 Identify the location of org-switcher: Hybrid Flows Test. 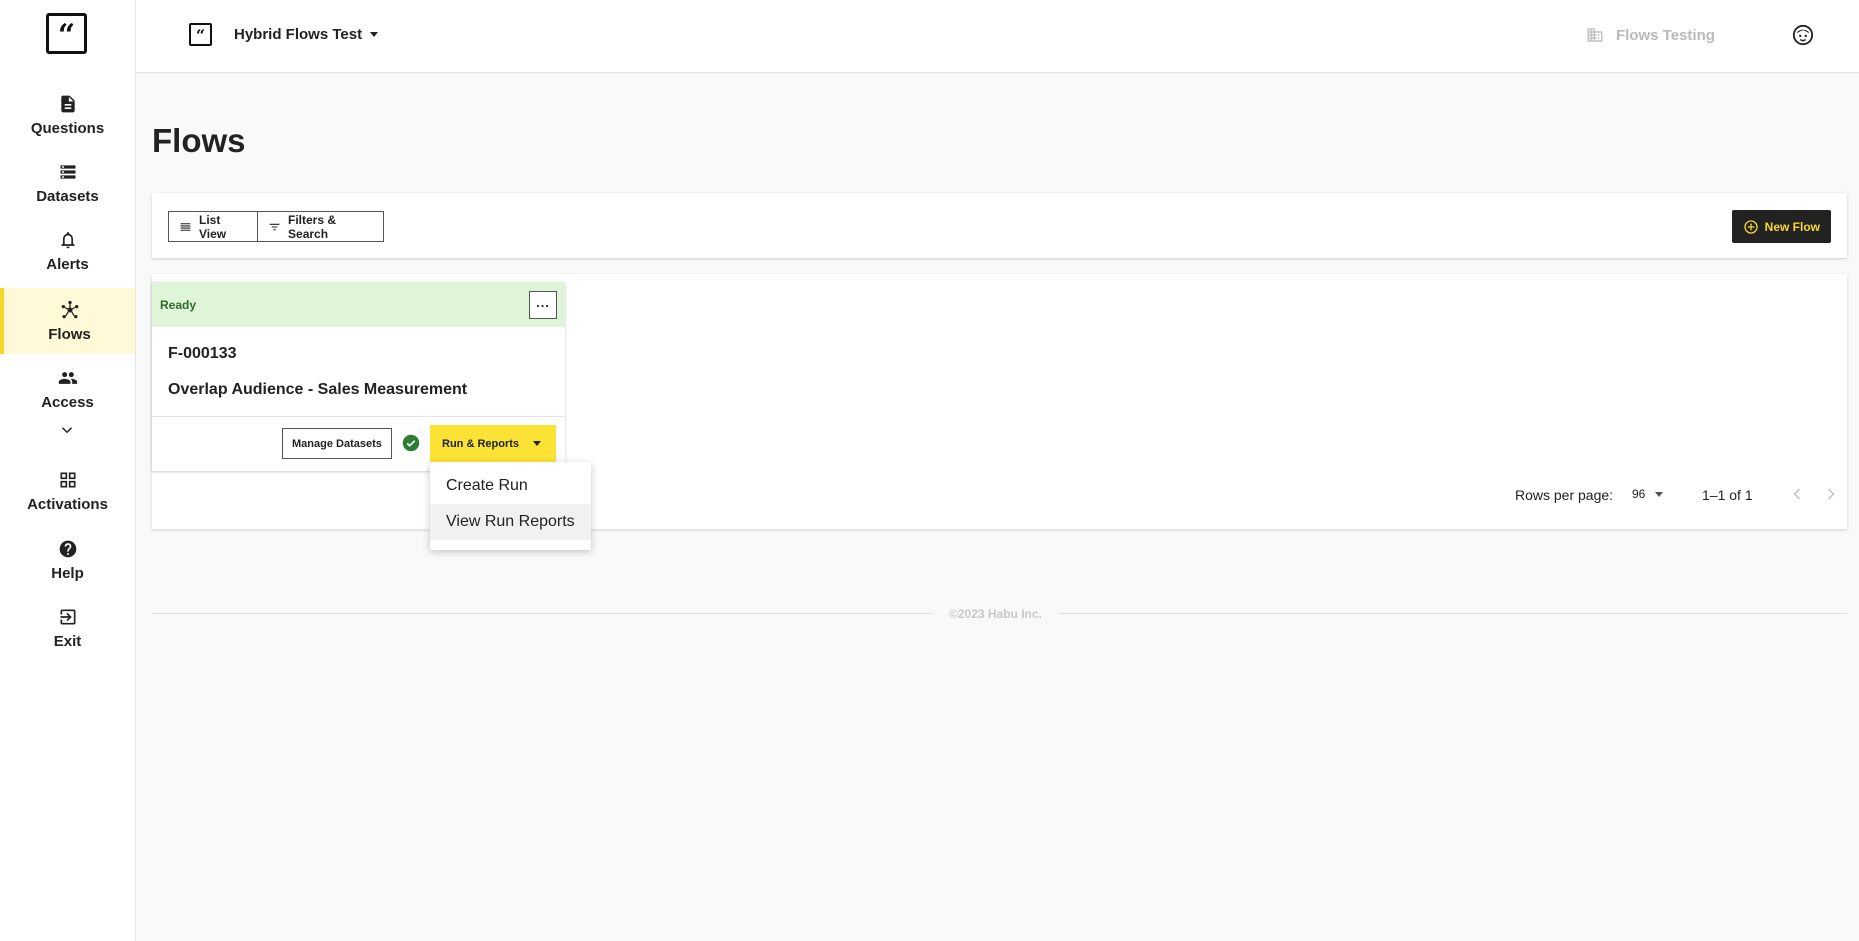
(306, 34).